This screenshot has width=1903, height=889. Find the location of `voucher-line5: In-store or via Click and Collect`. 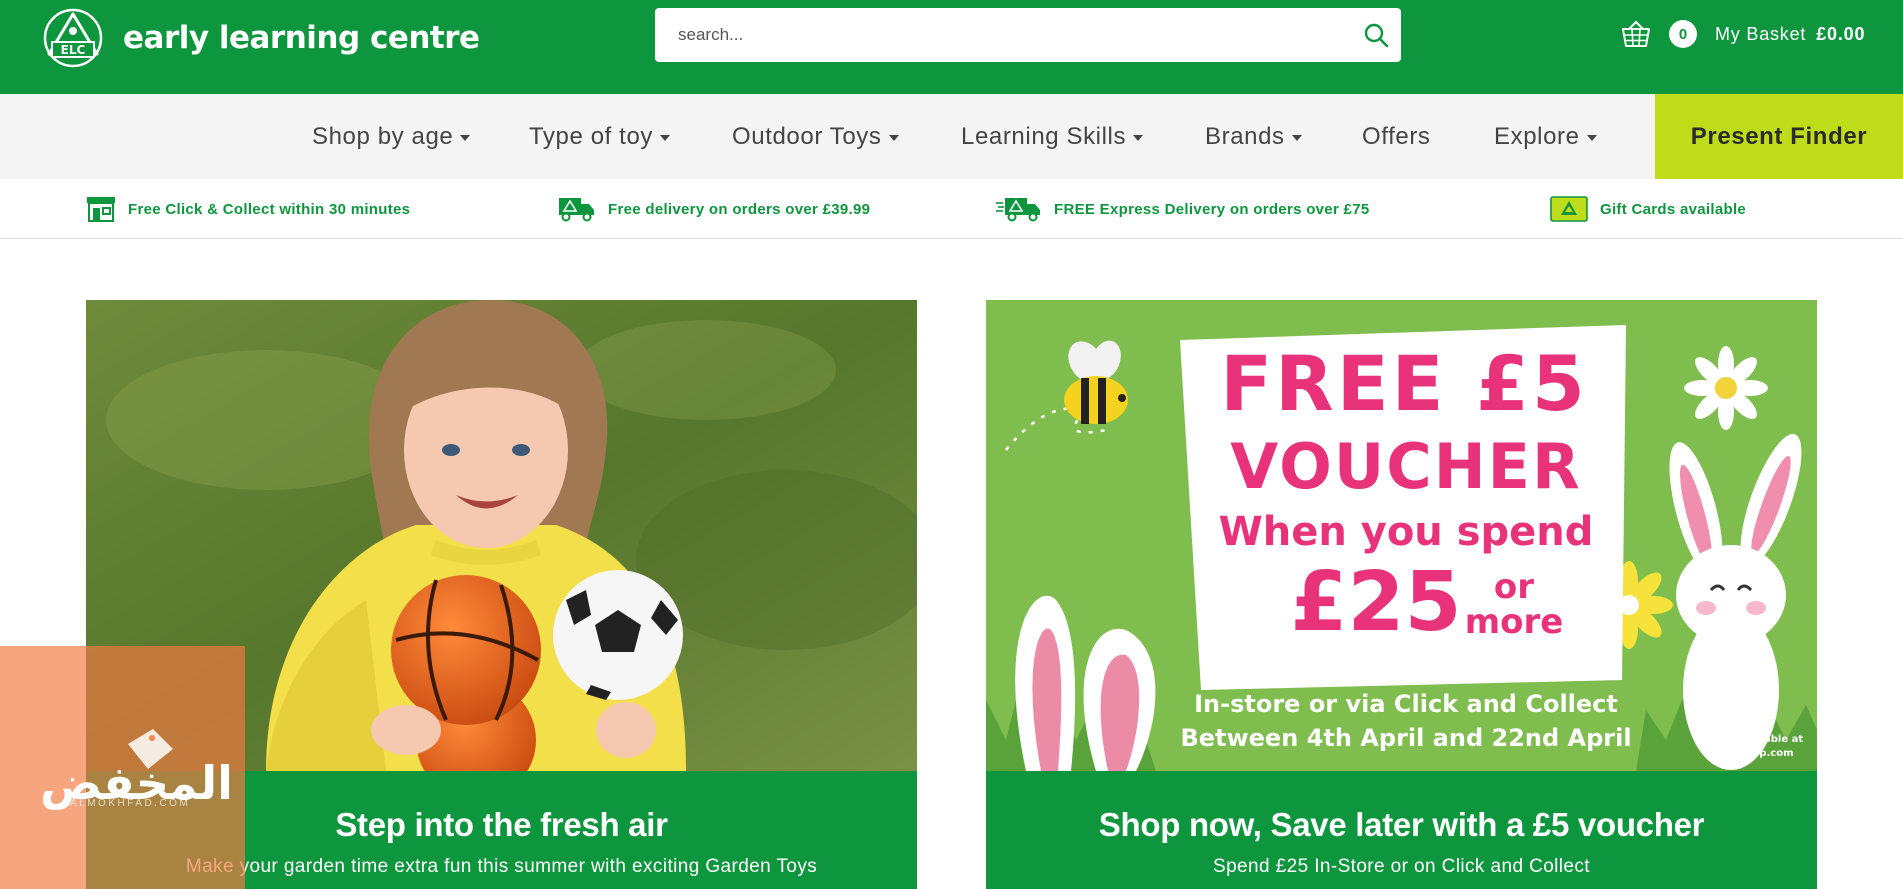

voucher-line5: In-store or via Click and Collect is located at coordinates (1406, 704).